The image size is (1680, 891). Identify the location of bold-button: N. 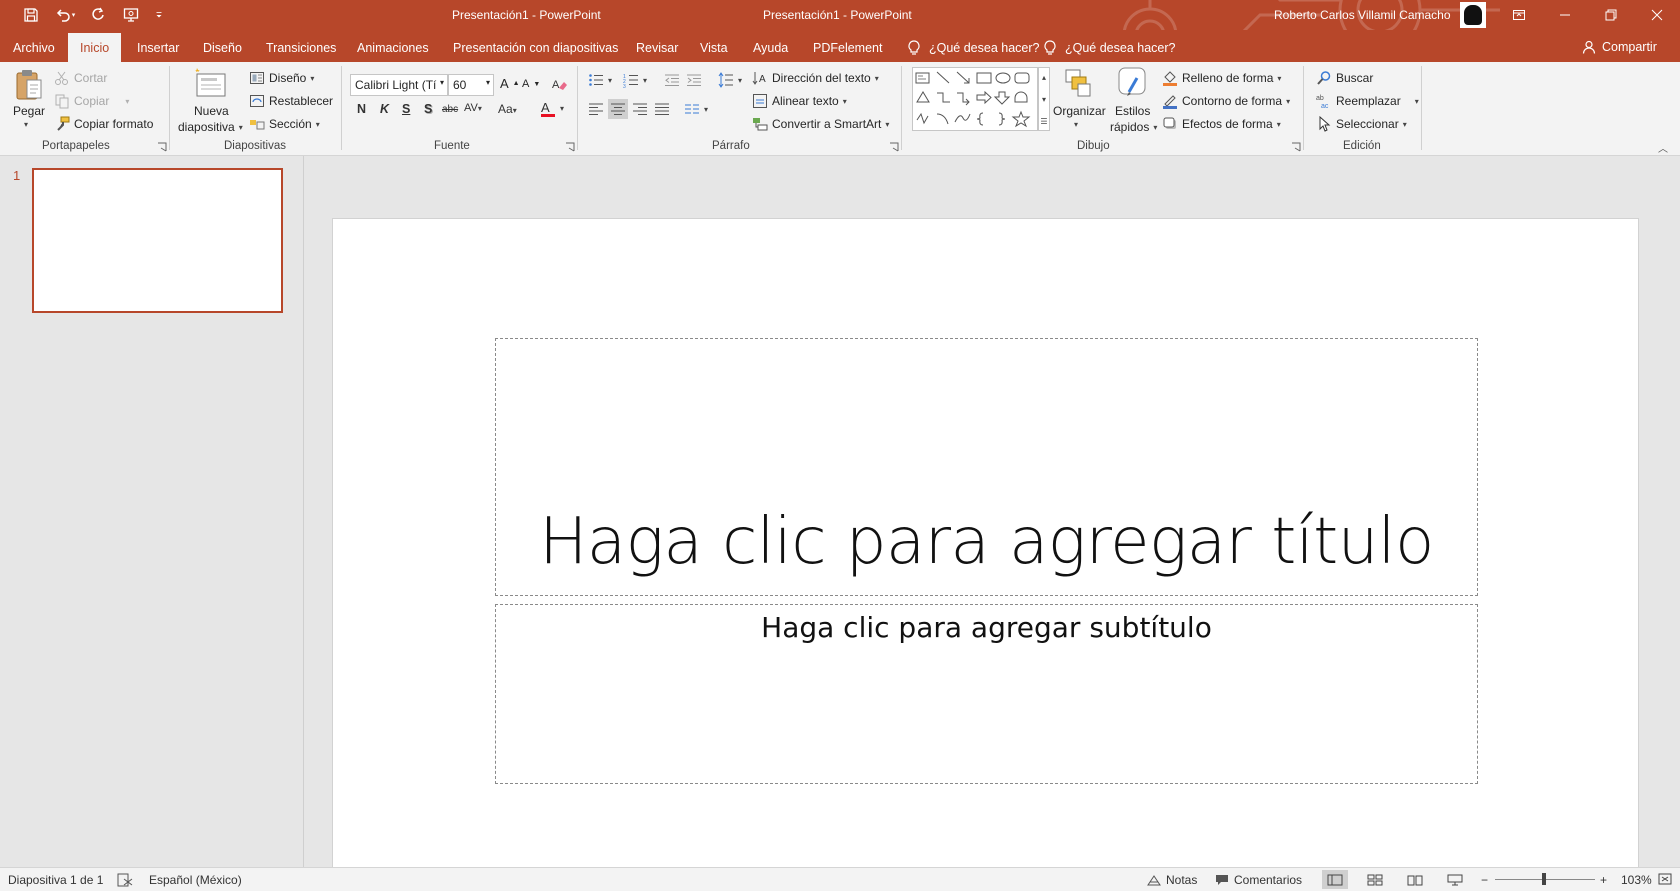
(361, 109).